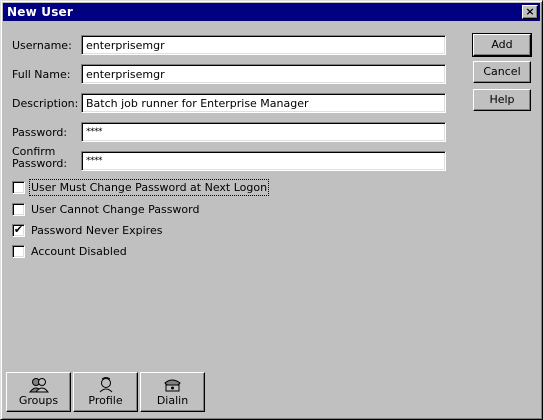 This screenshot has height=420, width=543. What do you see at coordinates (263, 132) in the screenshot?
I see `password-field: ****` at bounding box center [263, 132].